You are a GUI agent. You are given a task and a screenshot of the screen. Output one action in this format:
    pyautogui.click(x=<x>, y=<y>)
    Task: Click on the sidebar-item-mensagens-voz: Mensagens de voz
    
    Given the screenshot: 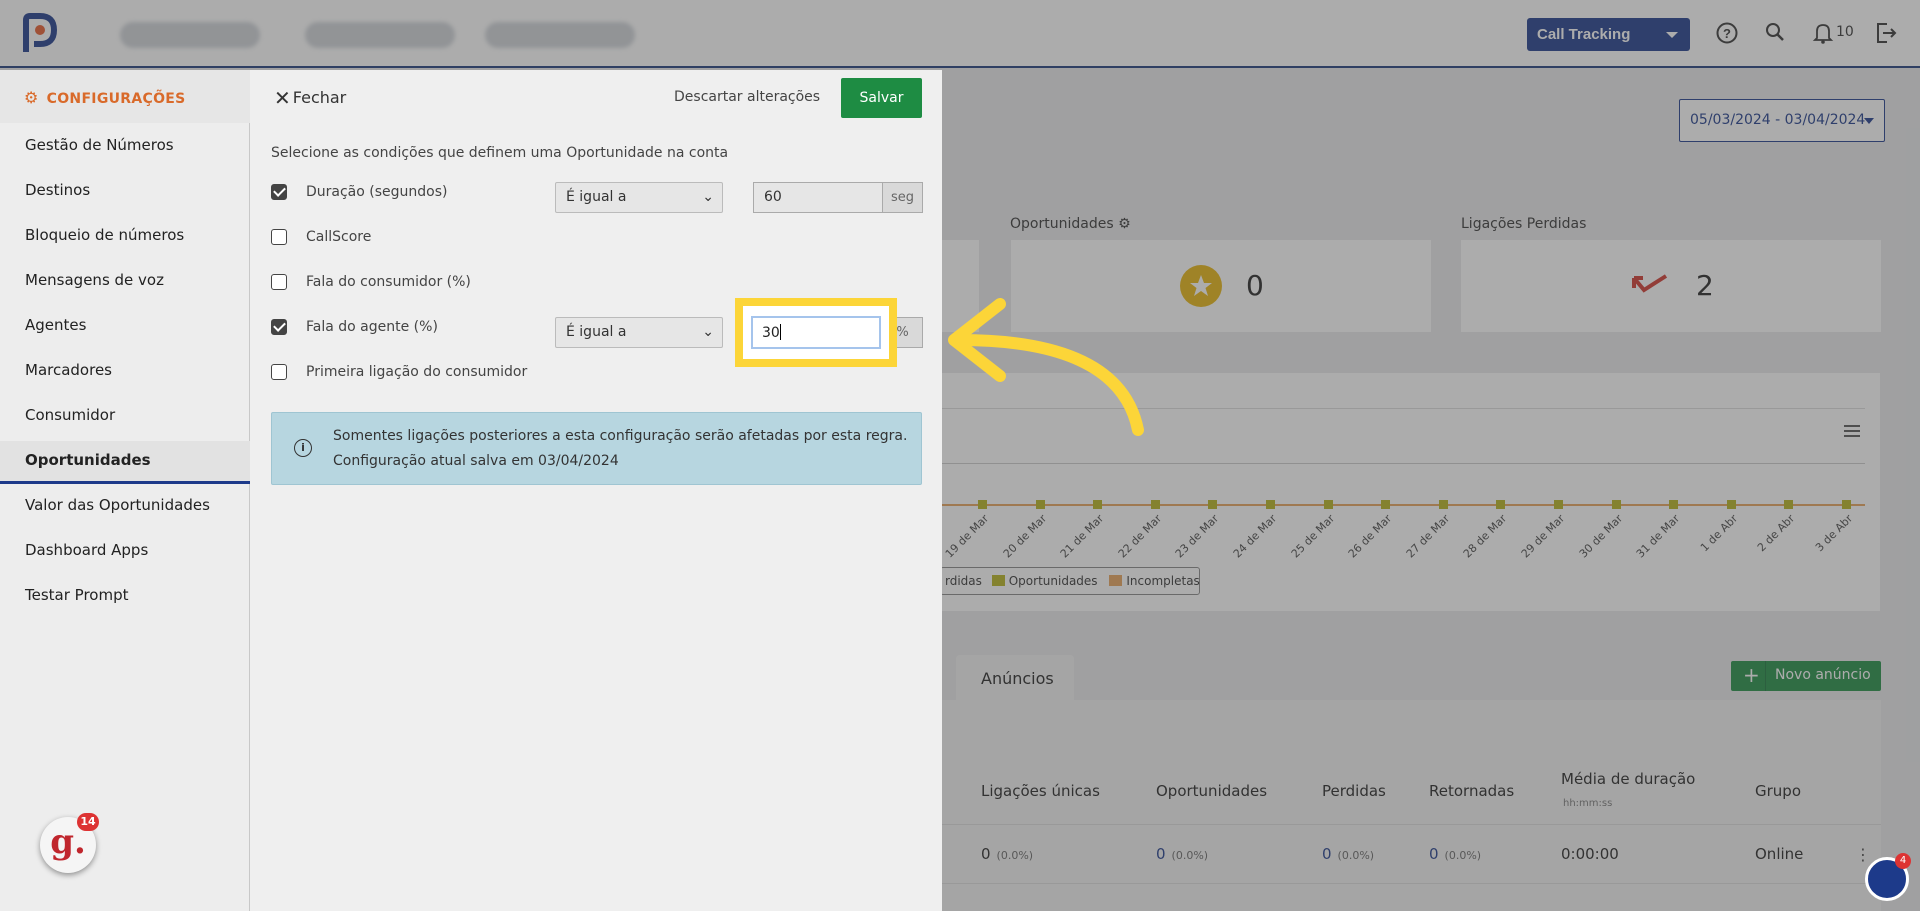 What is the action you would take?
    pyautogui.click(x=125, y=281)
    